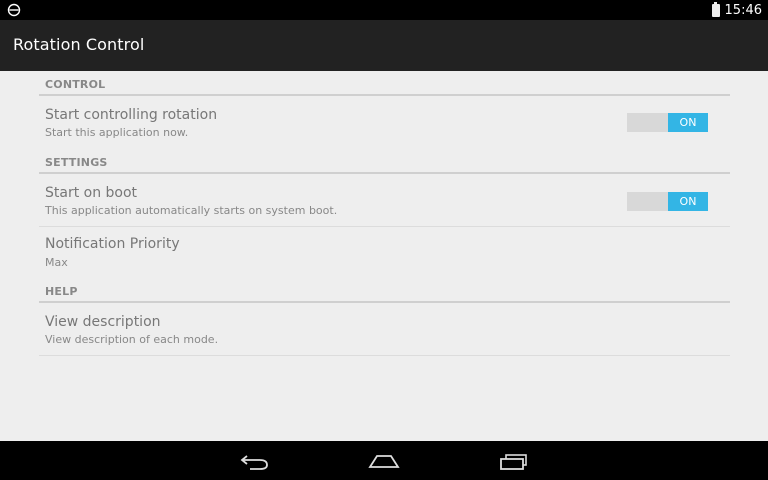  I want to click on pref-notification-priority: Notification Priority Max, so click(384, 252).